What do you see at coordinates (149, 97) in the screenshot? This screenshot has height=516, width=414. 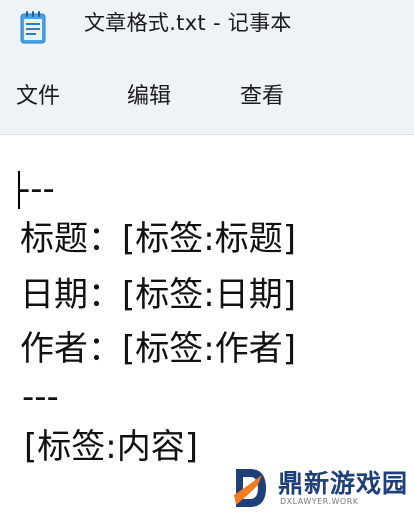 I see `menu-edit: 编辑` at bounding box center [149, 97].